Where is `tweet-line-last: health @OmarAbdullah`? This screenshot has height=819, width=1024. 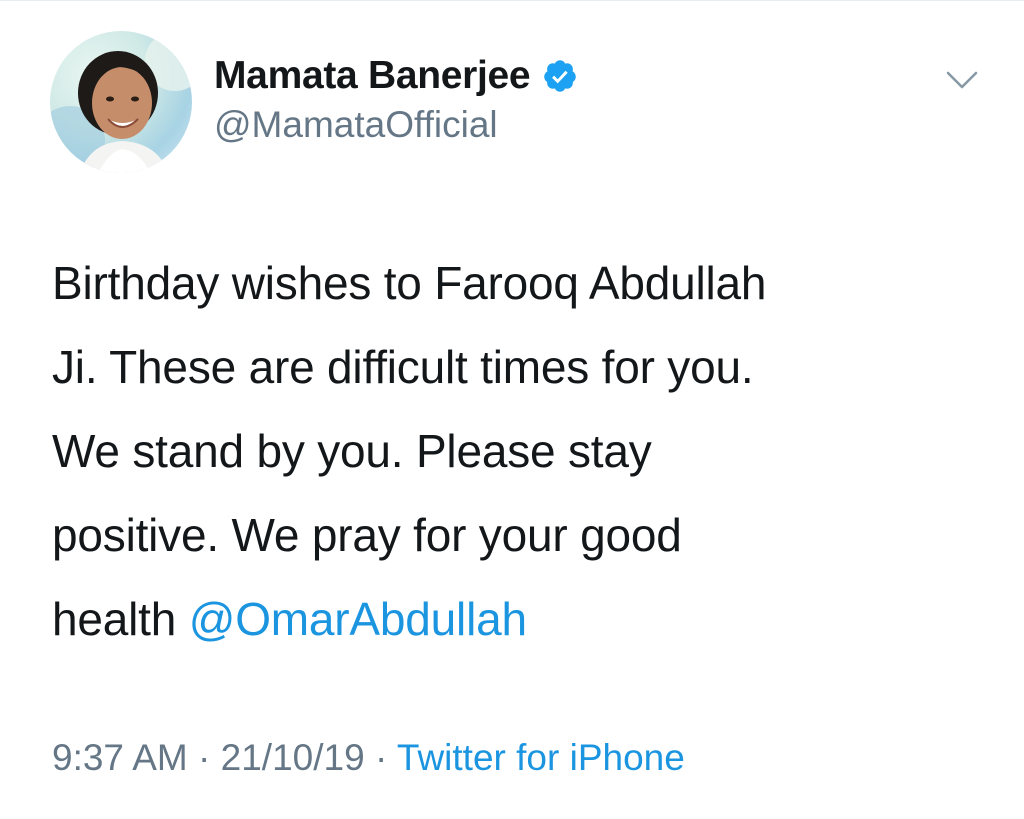
tweet-line-last: health @OmarAbdullah is located at coordinates (517, 619).